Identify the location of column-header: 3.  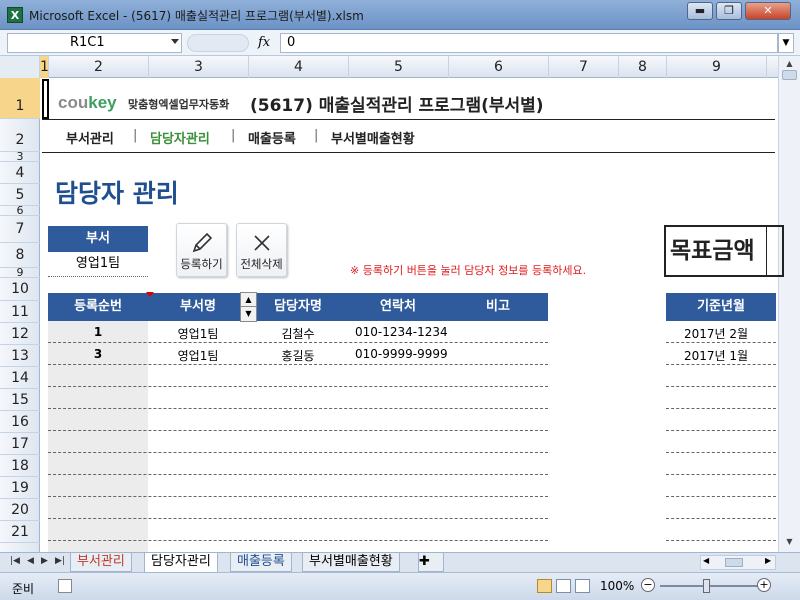
(199, 67).